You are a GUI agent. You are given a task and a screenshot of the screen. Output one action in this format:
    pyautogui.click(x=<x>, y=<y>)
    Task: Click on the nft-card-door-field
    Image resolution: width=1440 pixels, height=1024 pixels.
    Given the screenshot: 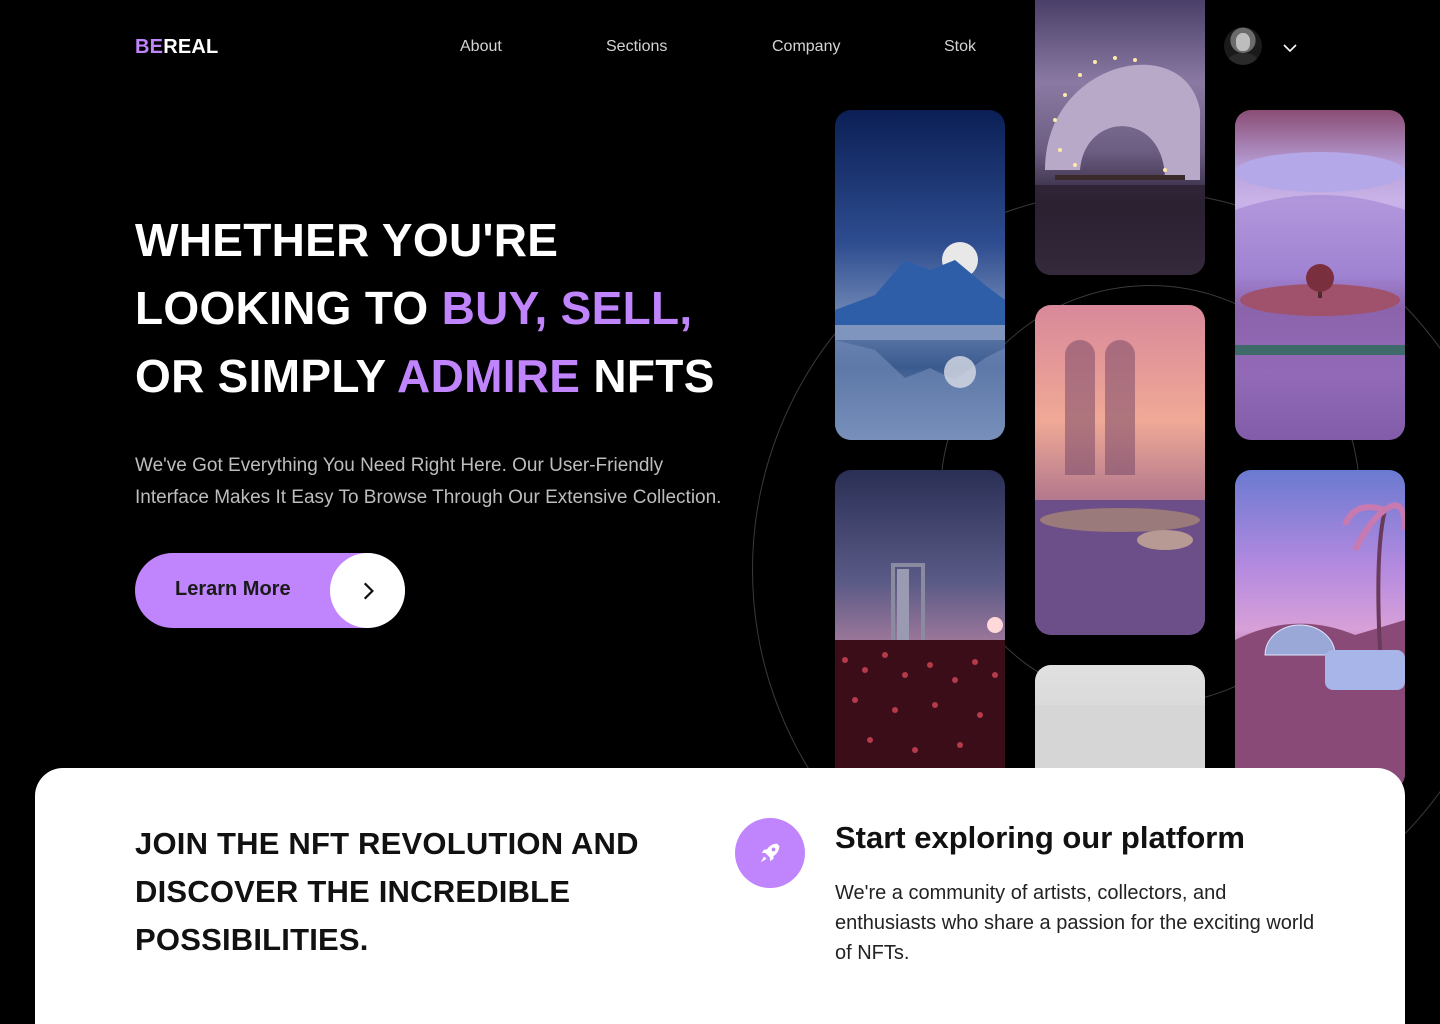 What is the action you would take?
    pyautogui.click(x=920, y=630)
    